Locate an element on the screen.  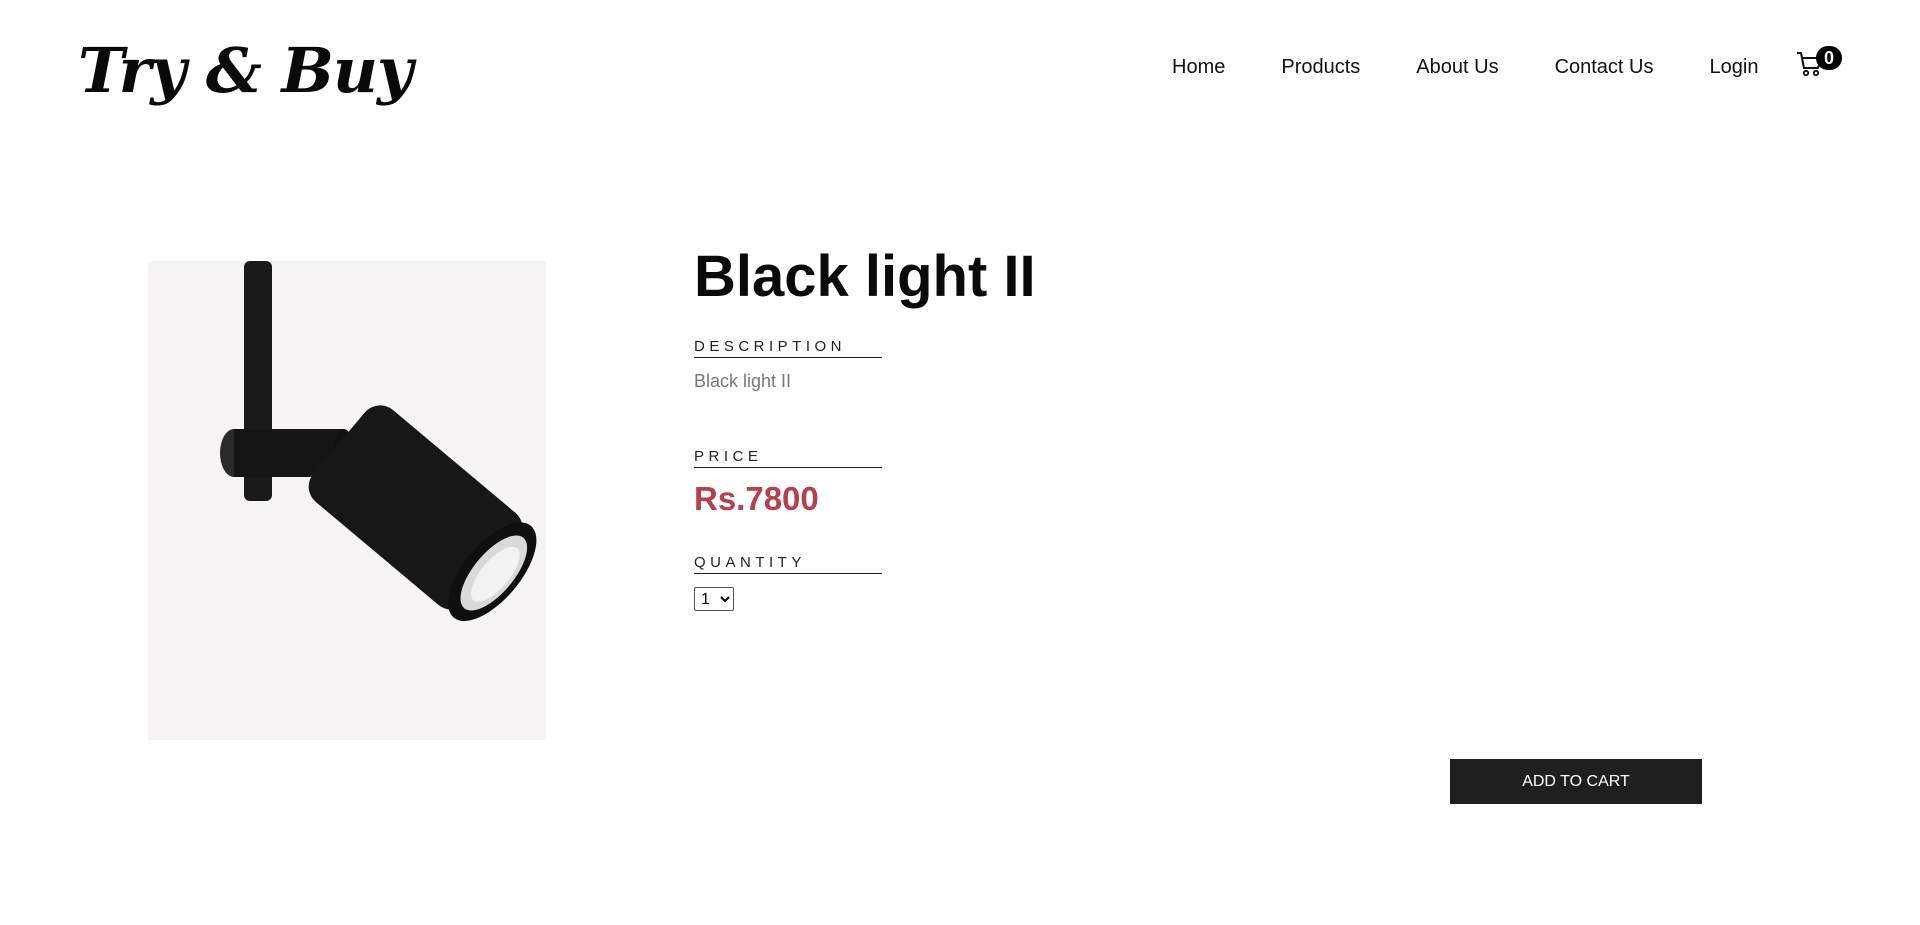
description-label: DESCRIPTION is located at coordinates (788, 348).